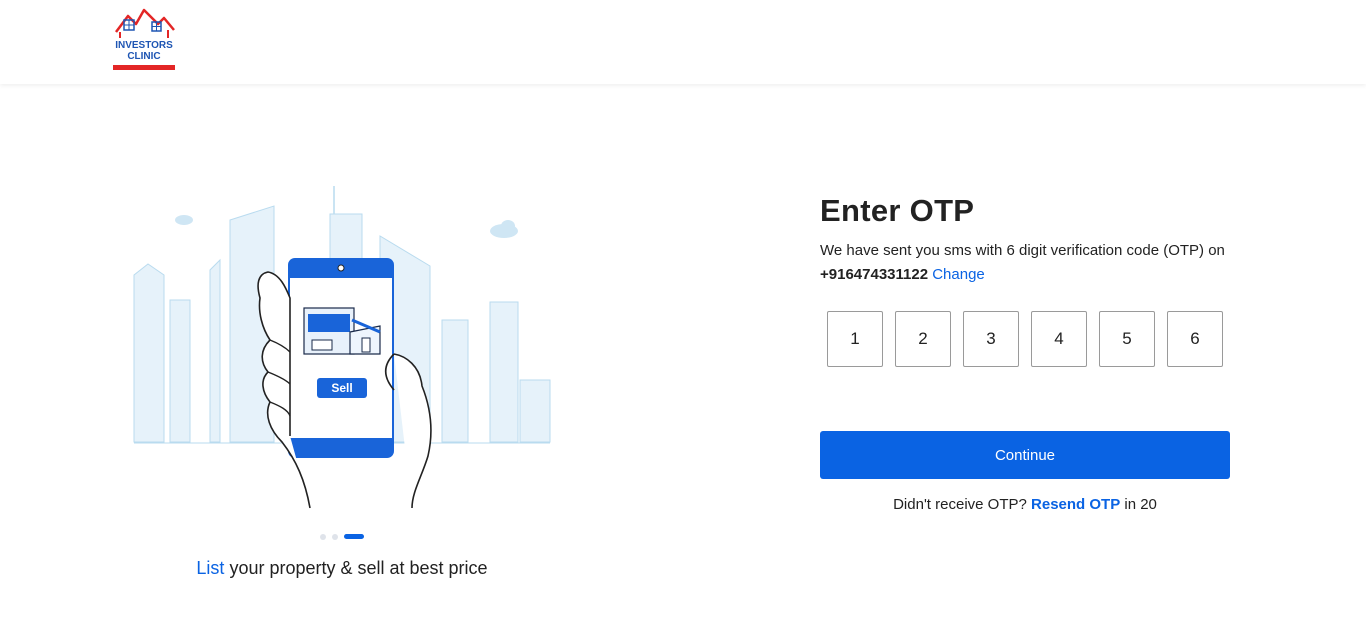 This screenshot has height=635, width=1366. Describe the element at coordinates (897, 210) in the screenshot. I see `page-title: Enter OTP` at that location.